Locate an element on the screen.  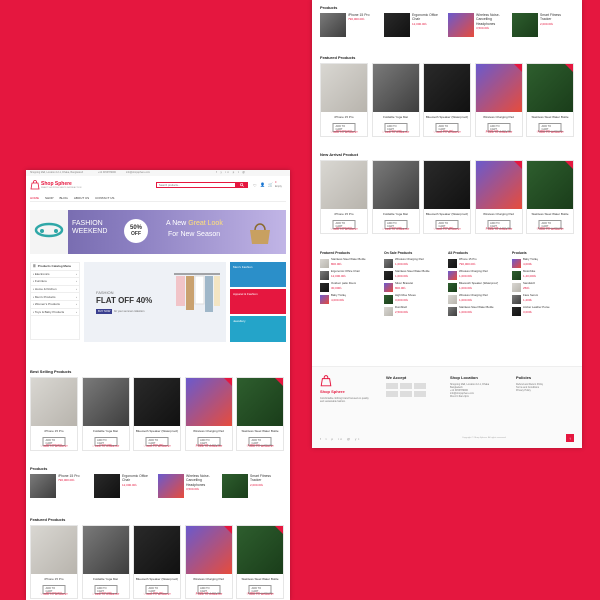
list-item: Silver Bracelet 800.00৳ is located at coordinates (414, 287).